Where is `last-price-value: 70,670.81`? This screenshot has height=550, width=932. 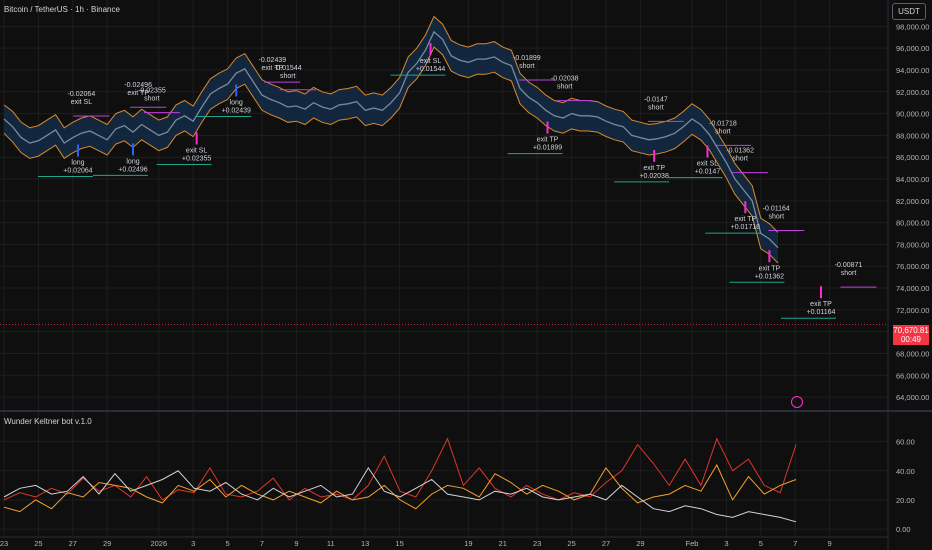
last-price-value: 70,670.81 is located at coordinates (911, 330).